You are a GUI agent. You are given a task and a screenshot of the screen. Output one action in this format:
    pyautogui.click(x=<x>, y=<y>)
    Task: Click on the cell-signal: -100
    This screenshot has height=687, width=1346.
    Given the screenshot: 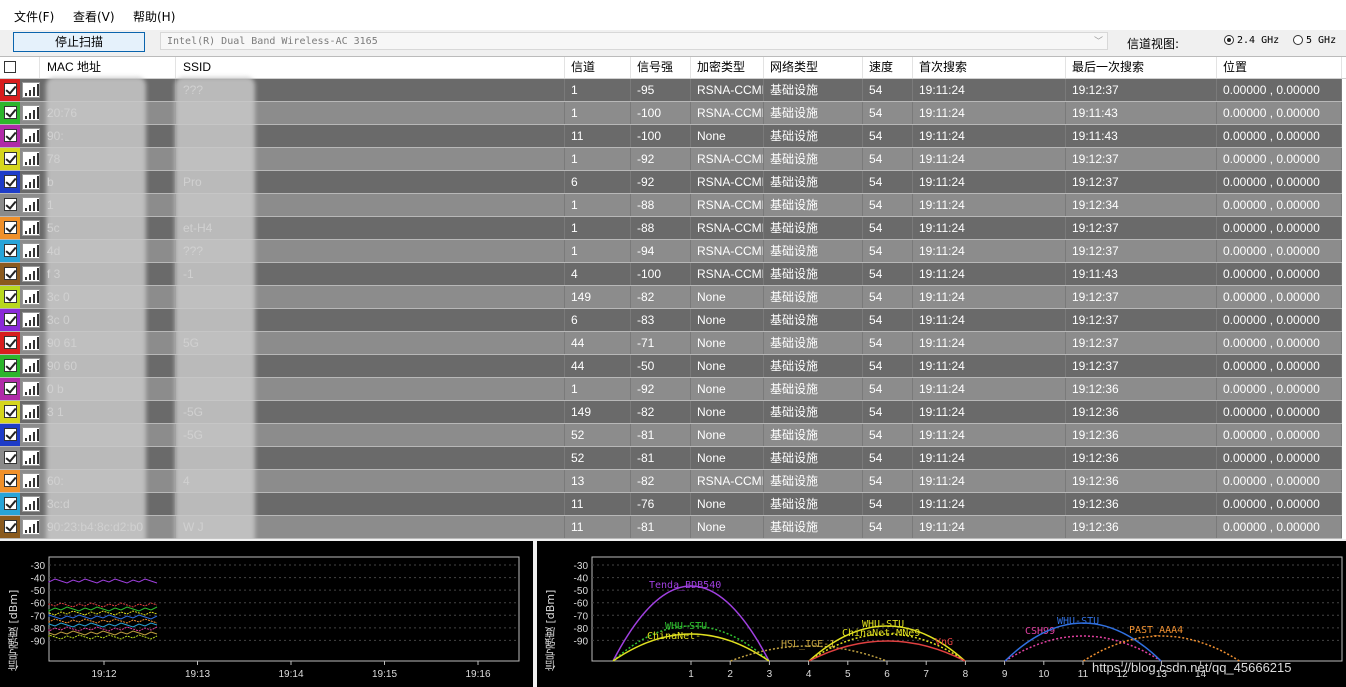 What is the action you would take?
    pyautogui.click(x=661, y=113)
    